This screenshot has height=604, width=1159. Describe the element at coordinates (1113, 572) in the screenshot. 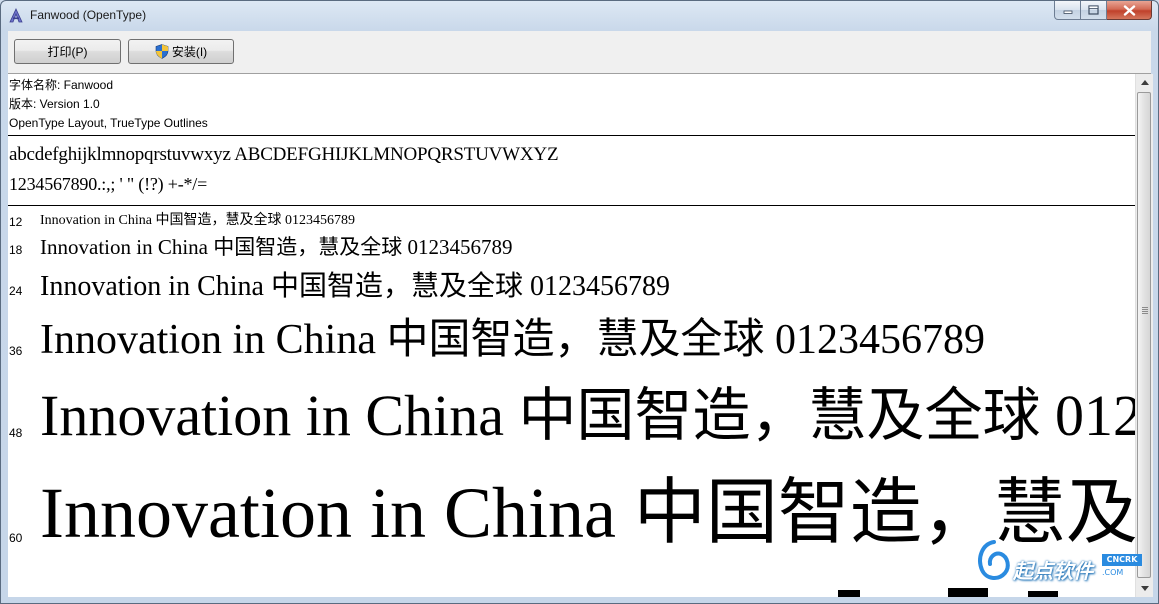

I see `watermark-sub: .COM` at that location.